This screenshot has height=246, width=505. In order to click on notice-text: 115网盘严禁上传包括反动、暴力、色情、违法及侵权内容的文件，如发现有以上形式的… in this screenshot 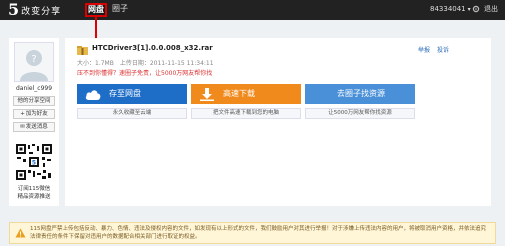, I will do `click(258, 233)`.